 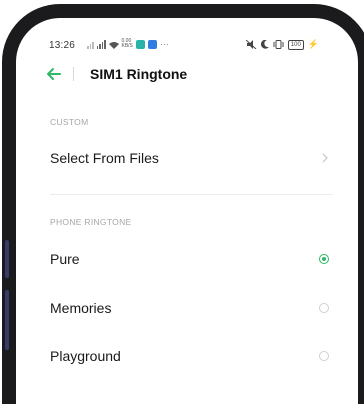 I want to click on wifi-icon, so click(x=113, y=45).